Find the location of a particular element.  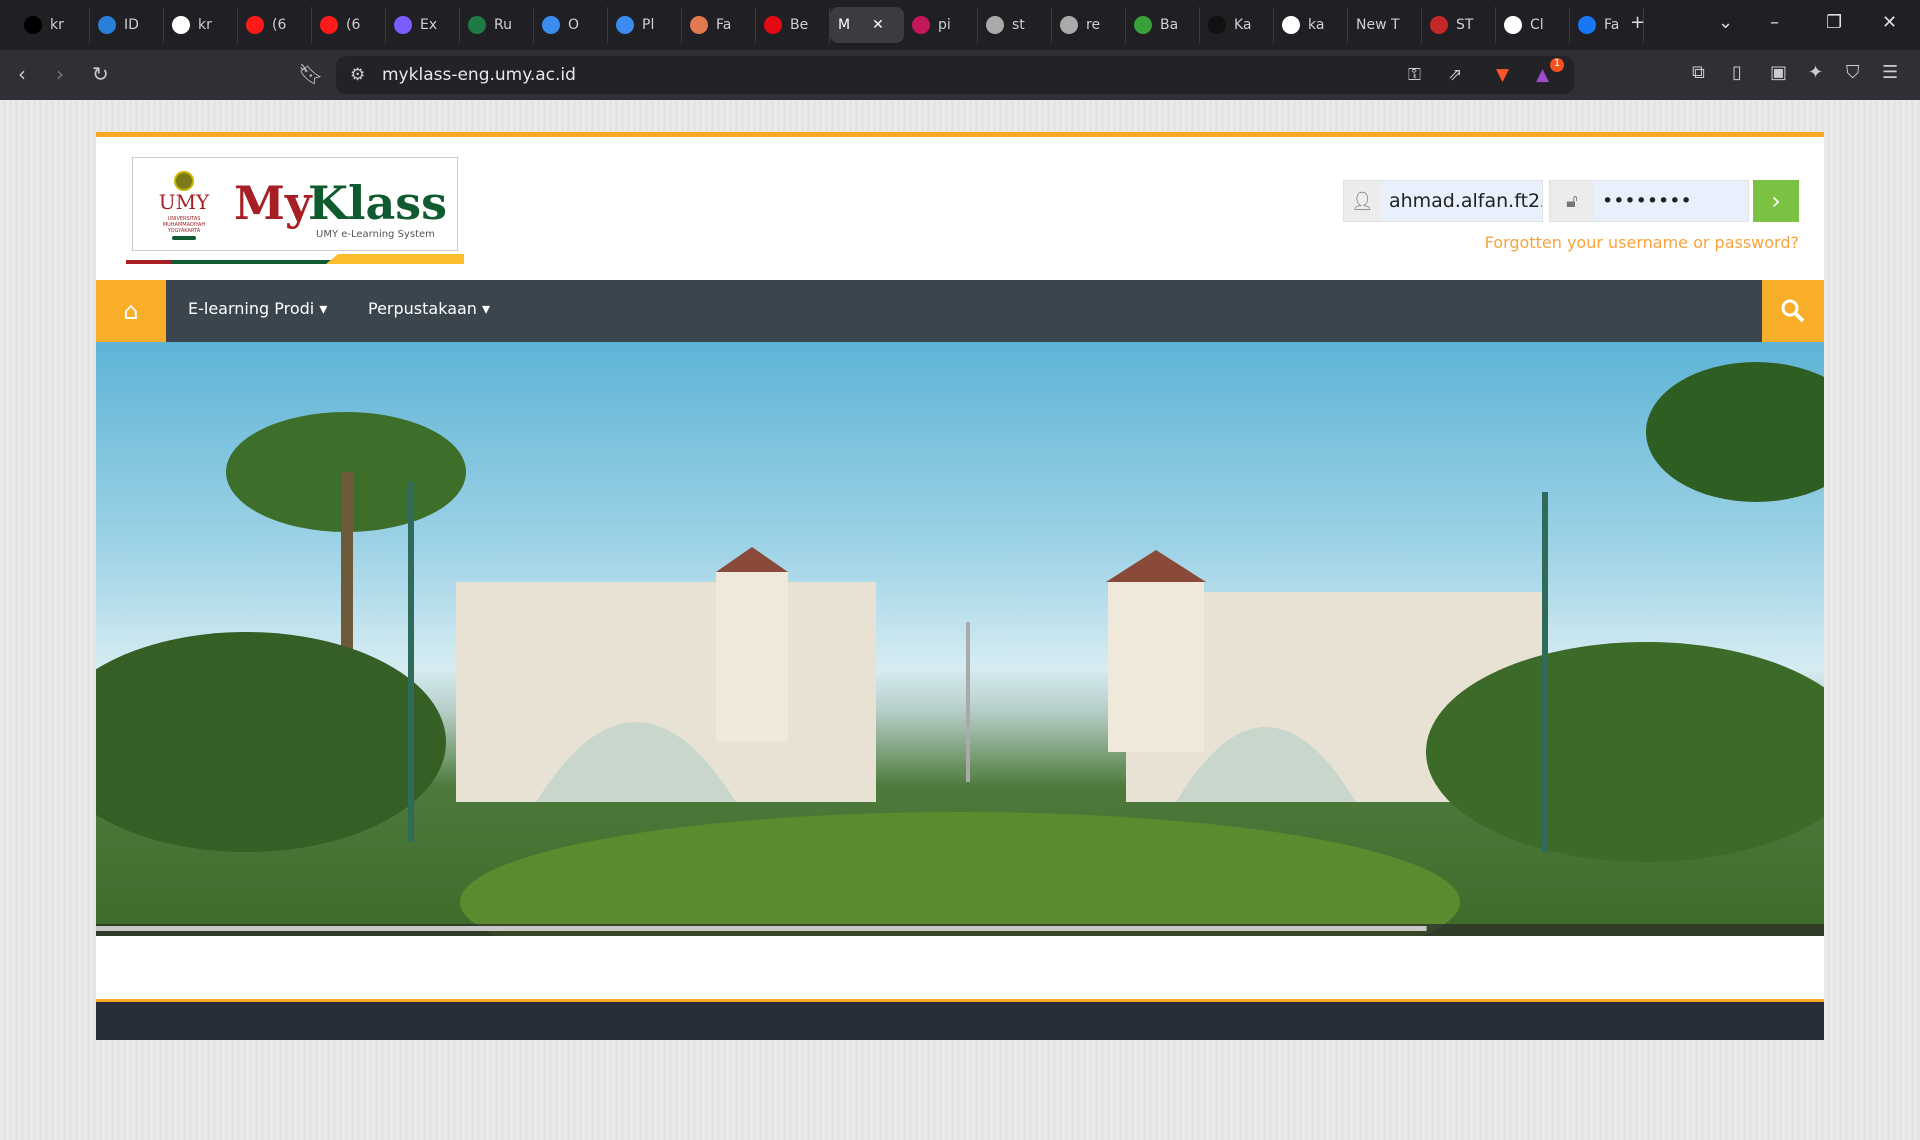

home-icon: ⌂ is located at coordinates (131, 311).